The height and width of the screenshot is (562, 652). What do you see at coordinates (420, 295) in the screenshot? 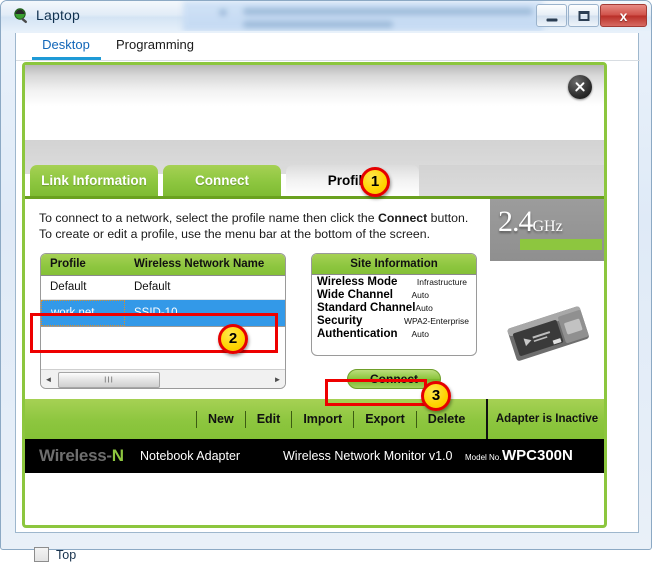
I see `value-wide-channel: Auto` at bounding box center [420, 295].